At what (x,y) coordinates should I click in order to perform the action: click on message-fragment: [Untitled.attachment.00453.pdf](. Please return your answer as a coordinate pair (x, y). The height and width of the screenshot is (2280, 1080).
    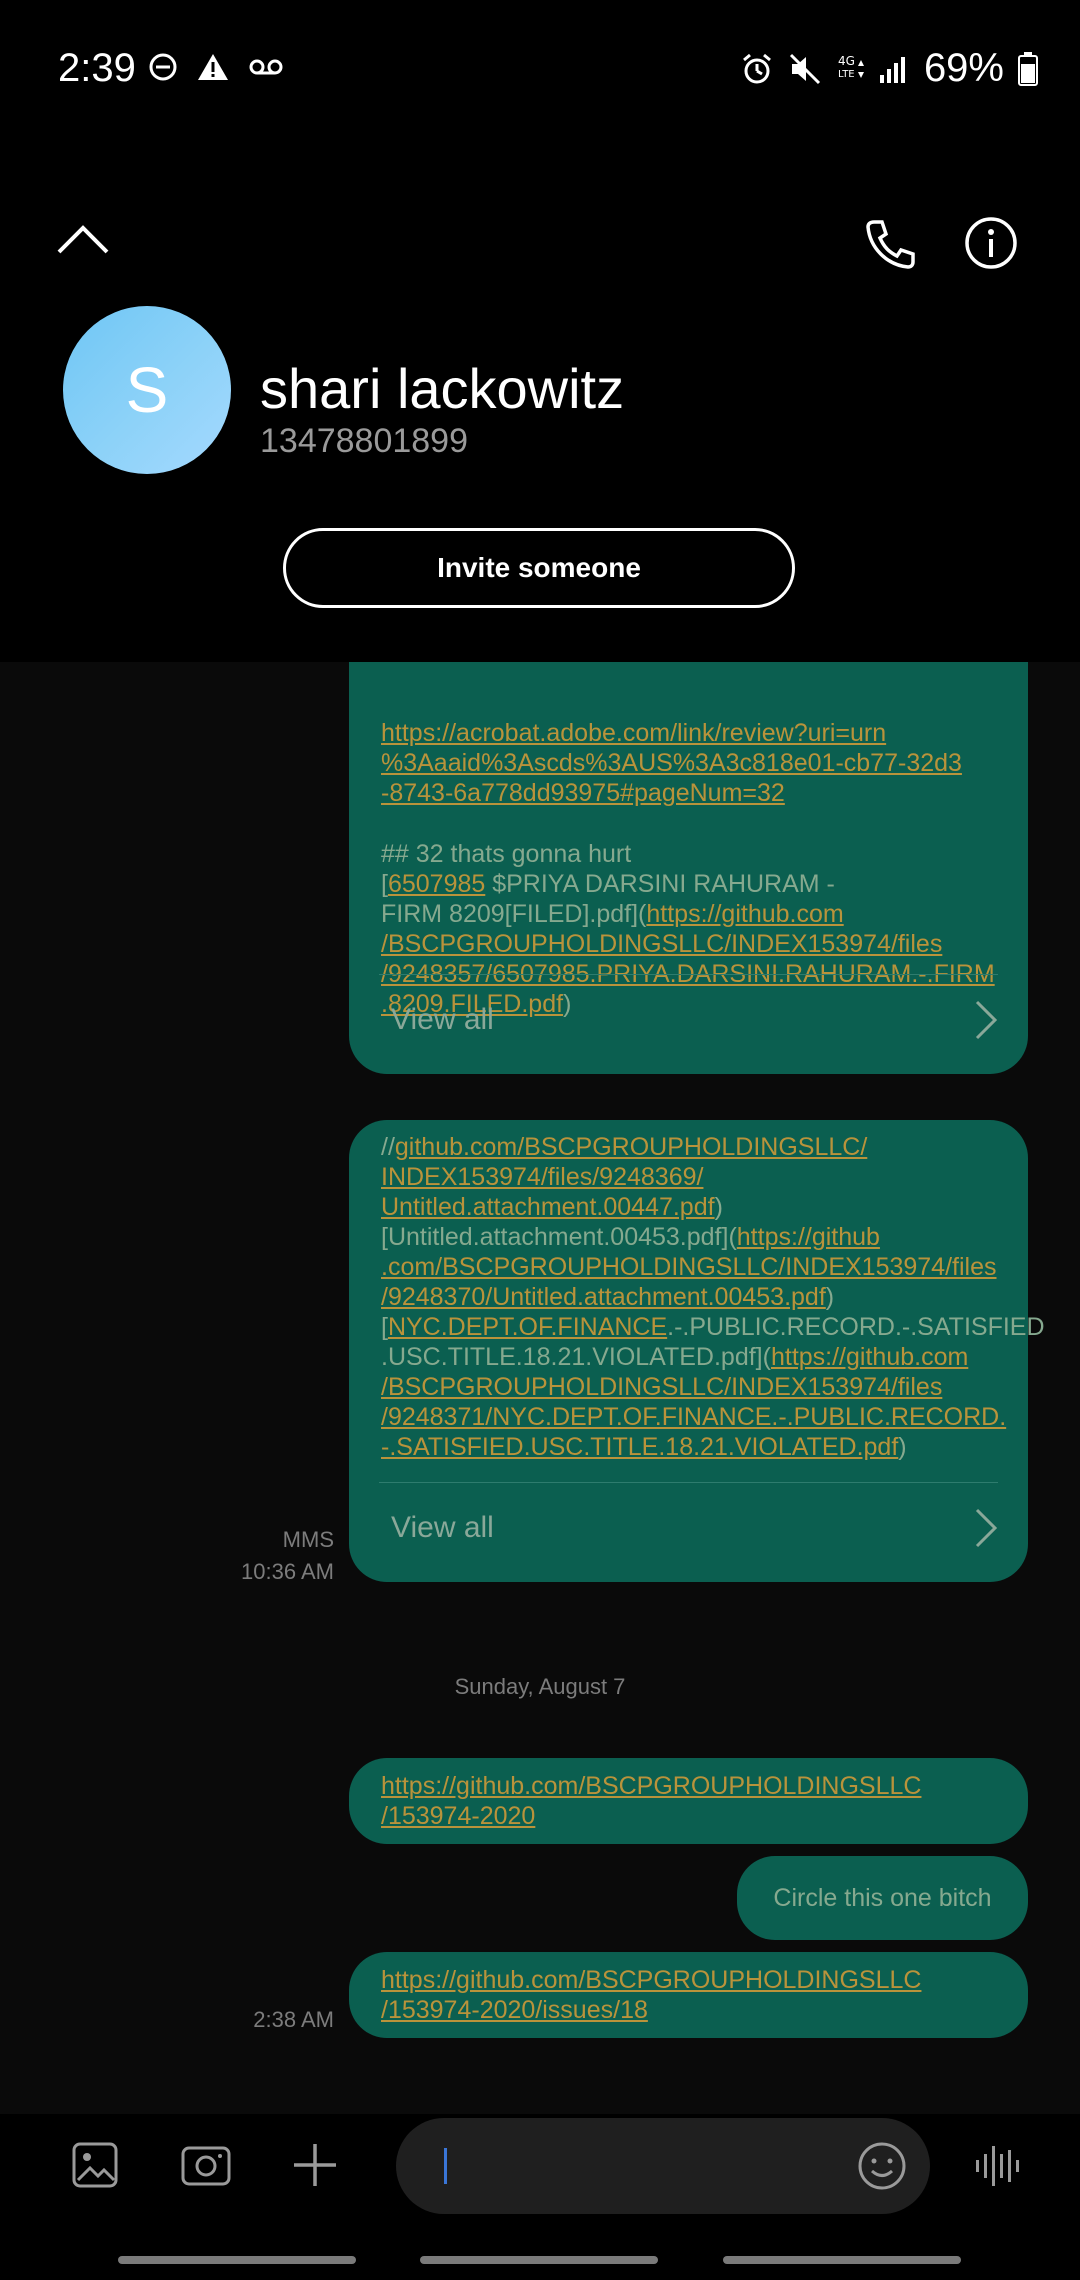
    Looking at the image, I should click on (559, 1237).